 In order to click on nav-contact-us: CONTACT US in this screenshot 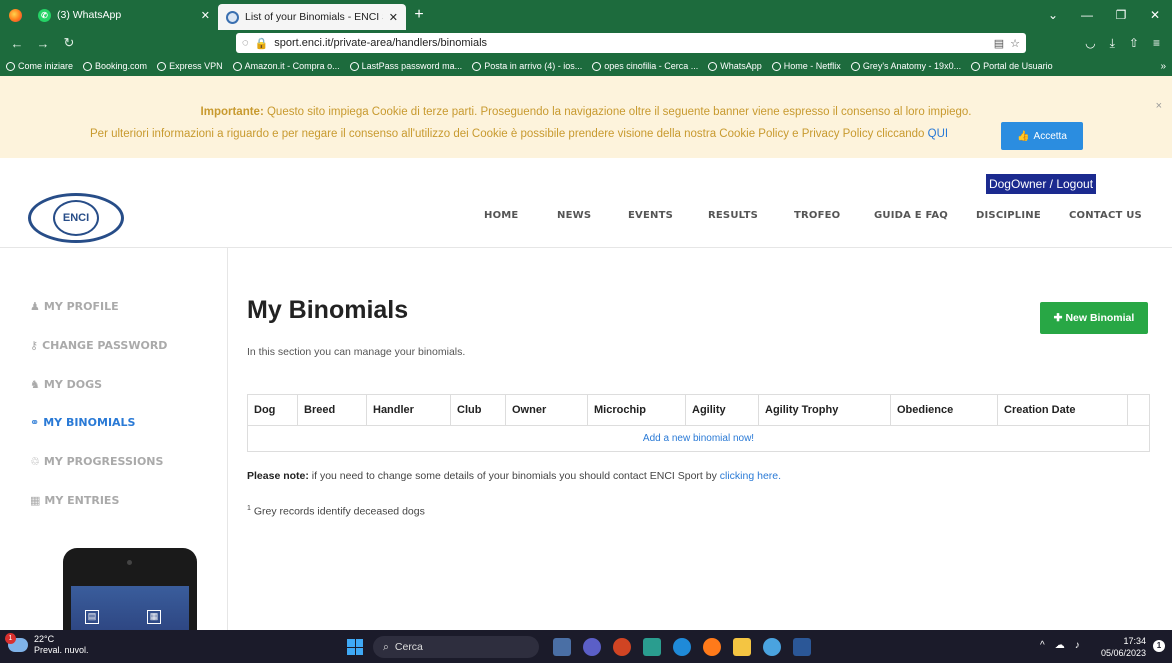, I will do `click(1105, 215)`.